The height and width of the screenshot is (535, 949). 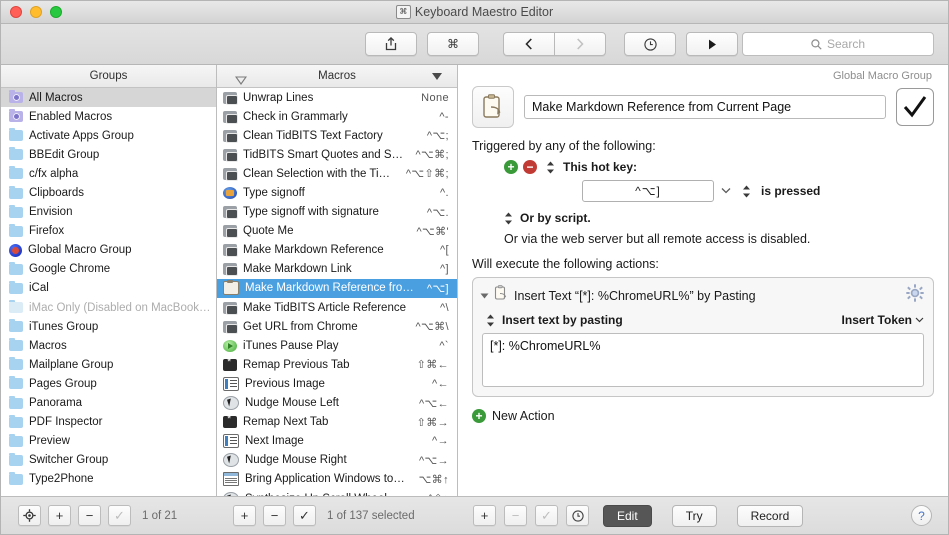 What do you see at coordinates (921, 515) in the screenshot?
I see `help-button: ?` at bounding box center [921, 515].